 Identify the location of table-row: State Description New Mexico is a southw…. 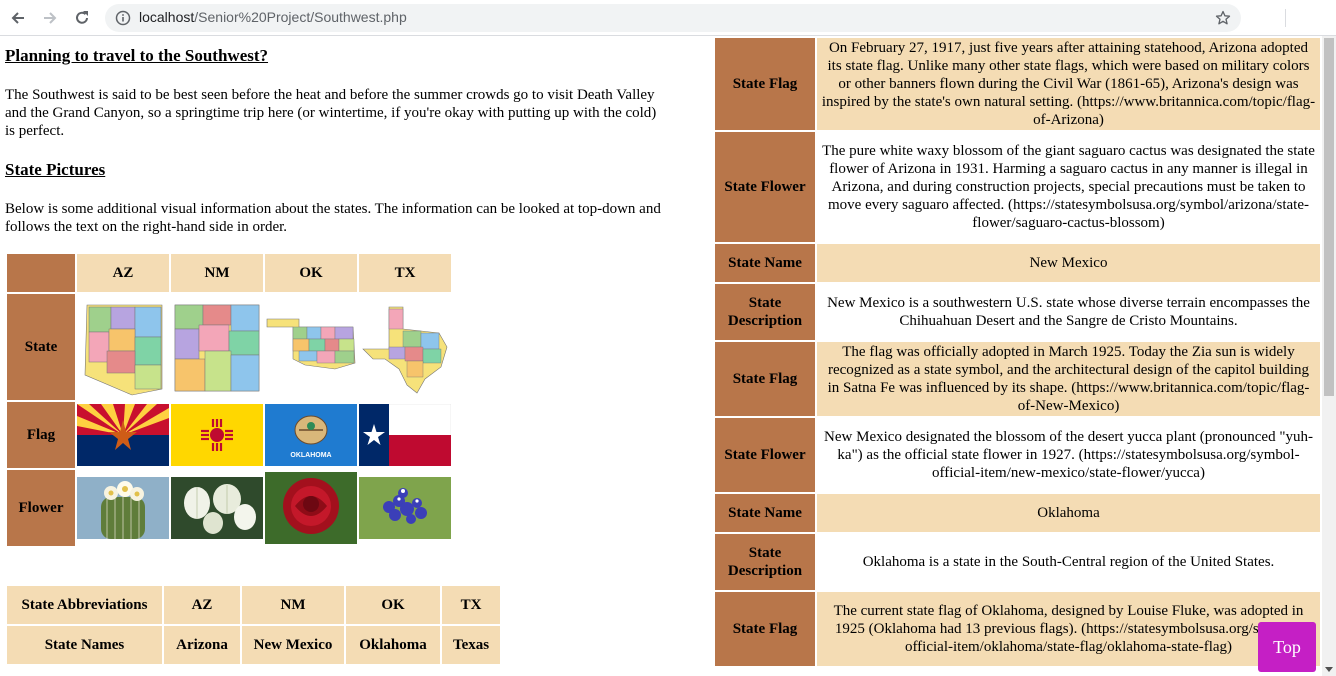
(1017, 312).